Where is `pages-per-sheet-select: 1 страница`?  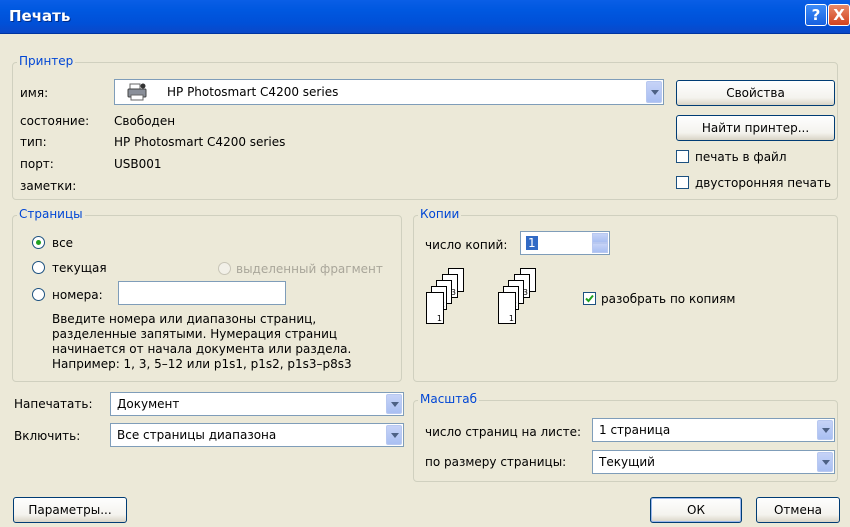 pages-per-sheet-select: 1 страница is located at coordinates (713, 430).